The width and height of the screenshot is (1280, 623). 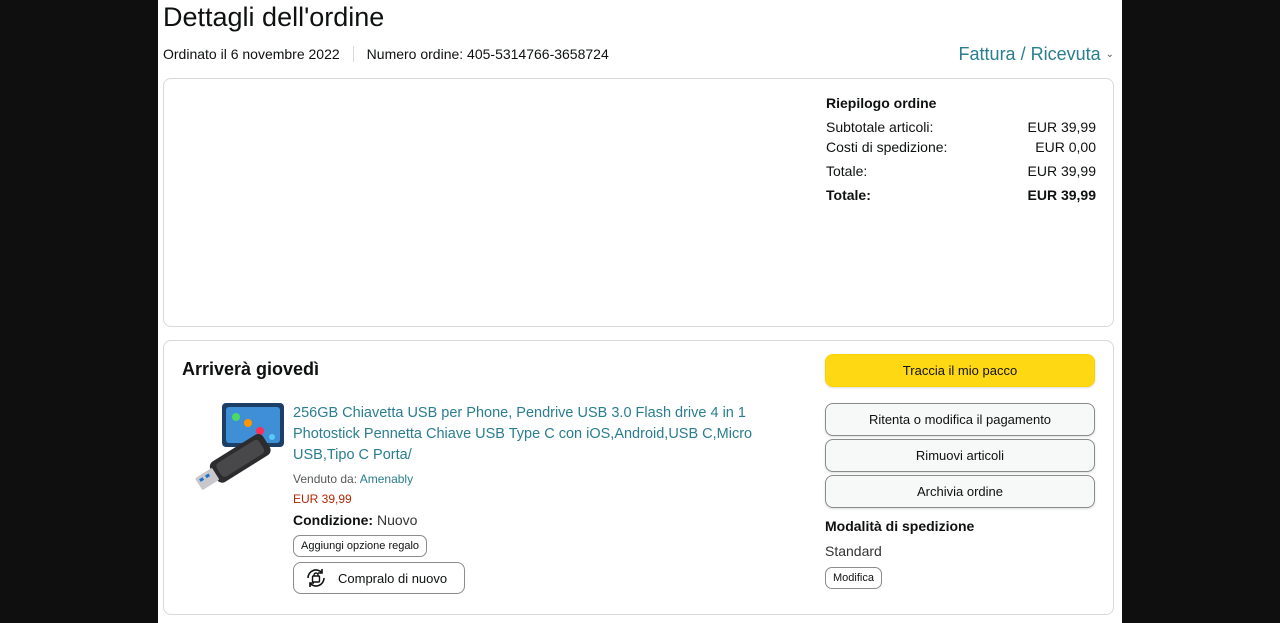 I want to click on summary-label: Subtotale articoli:, so click(x=880, y=127).